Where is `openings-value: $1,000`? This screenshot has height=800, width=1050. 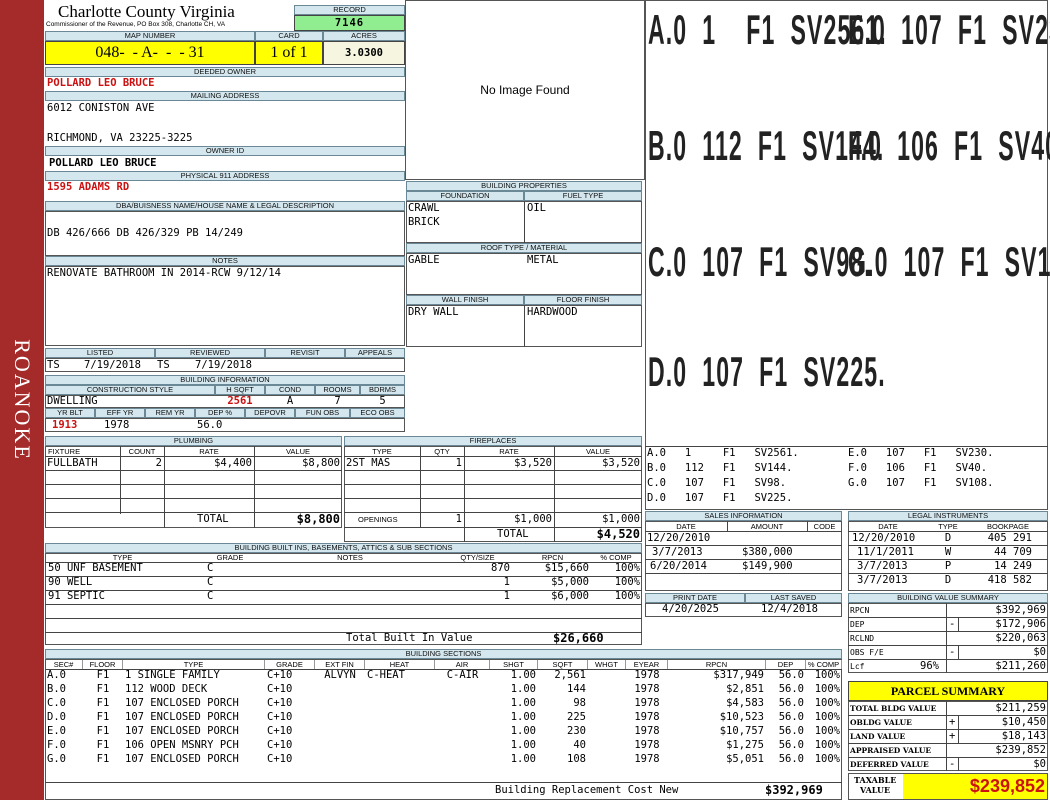 openings-value: $1,000 is located at coordinates (621, 519).